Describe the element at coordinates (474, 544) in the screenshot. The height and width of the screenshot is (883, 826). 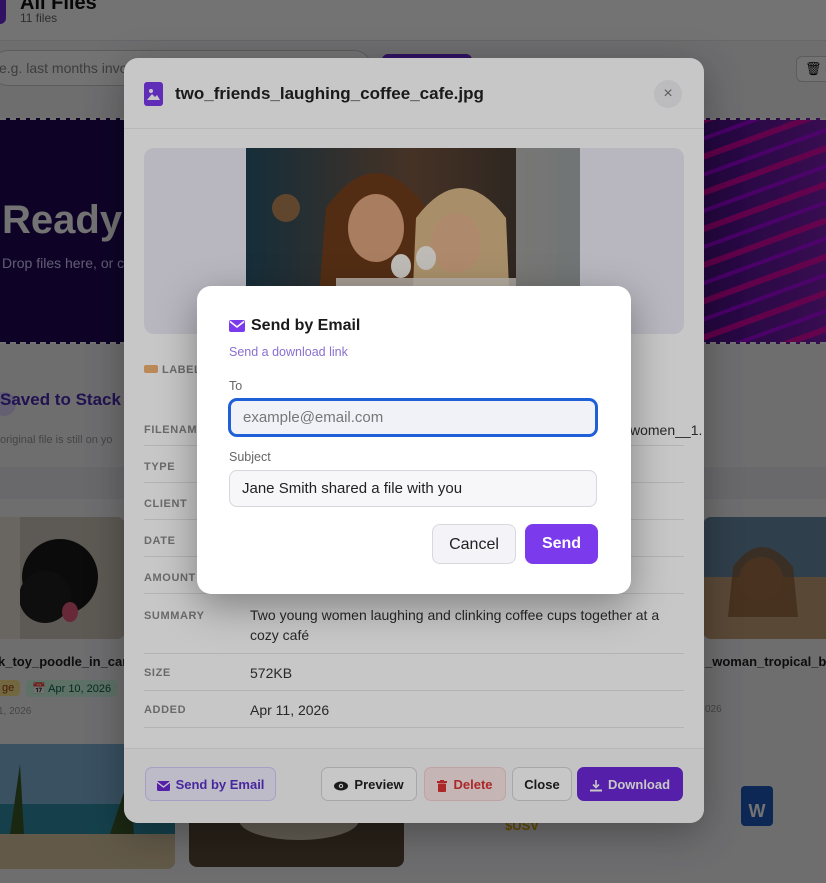
I see `cancel-button: Cancel` at that location.